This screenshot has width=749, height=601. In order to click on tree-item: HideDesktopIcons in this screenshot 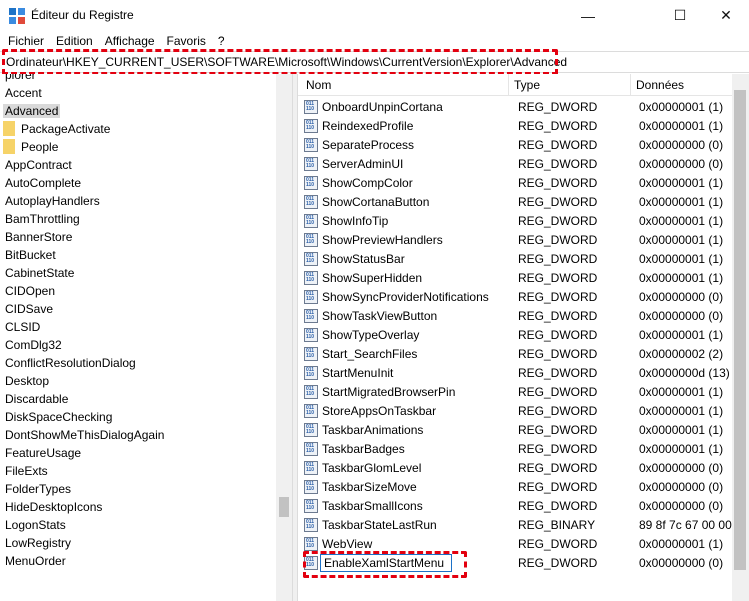, I will do `click(53, 507)`.